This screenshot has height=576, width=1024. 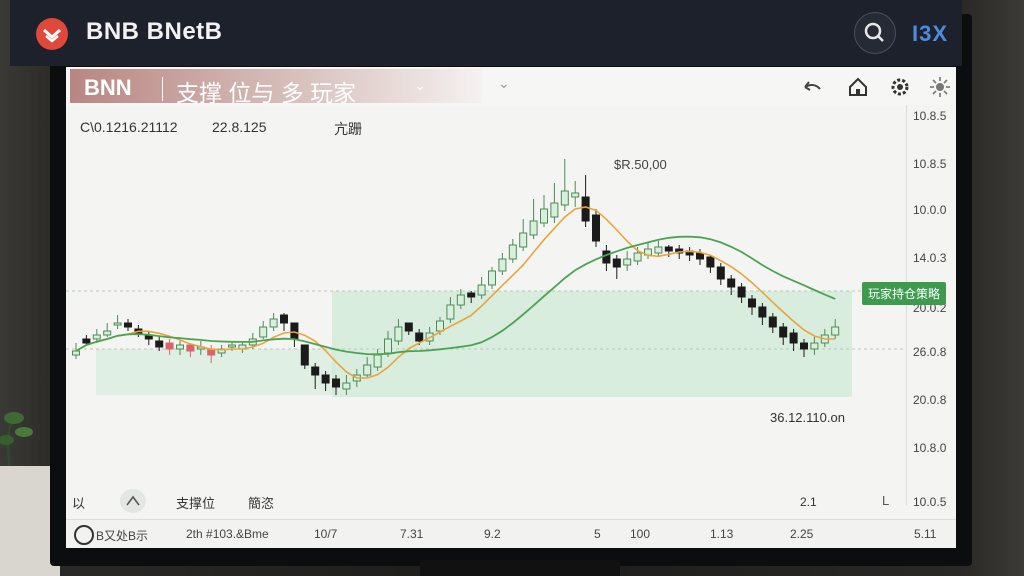 I want to click on tool-right-a: 2.1, so click(x=808, y=502).